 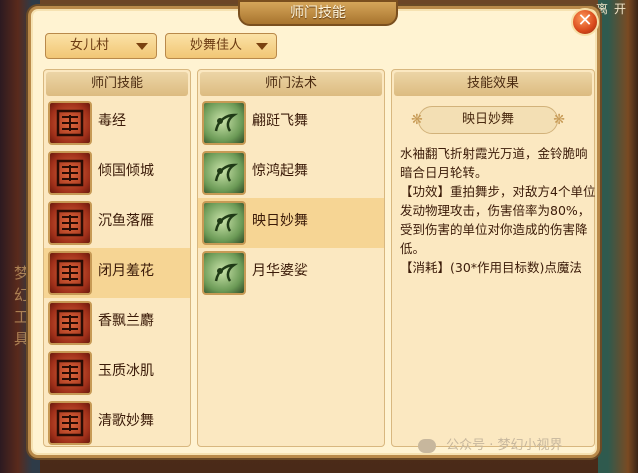 I want to click on sect-spell-row: 翩跹飞舞, so click(x=291, y=123).